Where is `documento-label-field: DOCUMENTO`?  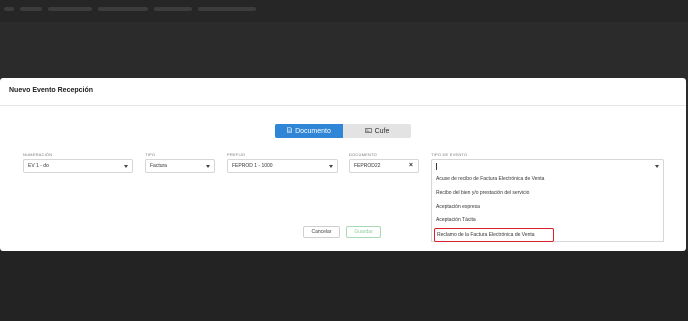 documento-label-field: DOCUMENTO is located at coordinates (363, 154).